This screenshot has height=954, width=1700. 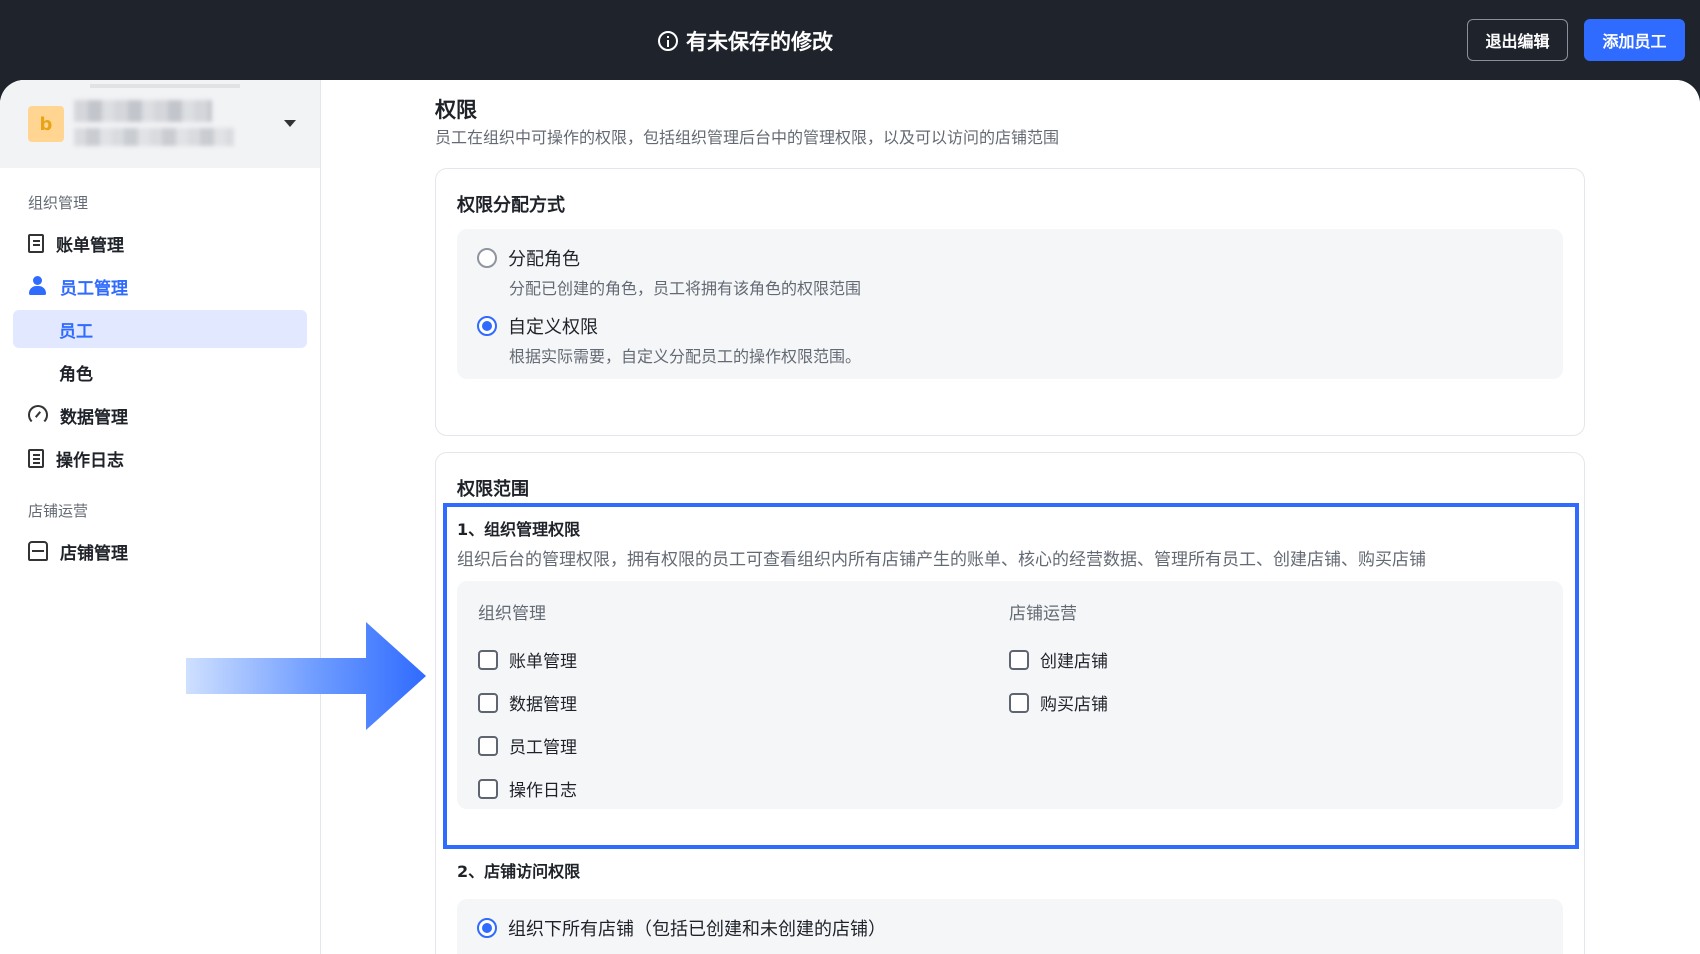 I want to click on radio-label: 组织下所有店铺（包括已创建和未创建的店铺）, so click(x=697, y=929).